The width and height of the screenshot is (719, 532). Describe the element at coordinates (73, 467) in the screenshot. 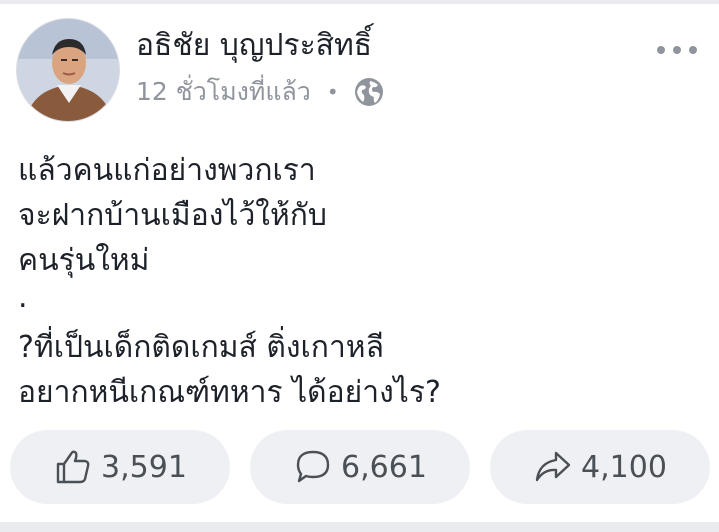

I see `thumbs-up-icon` at that location.